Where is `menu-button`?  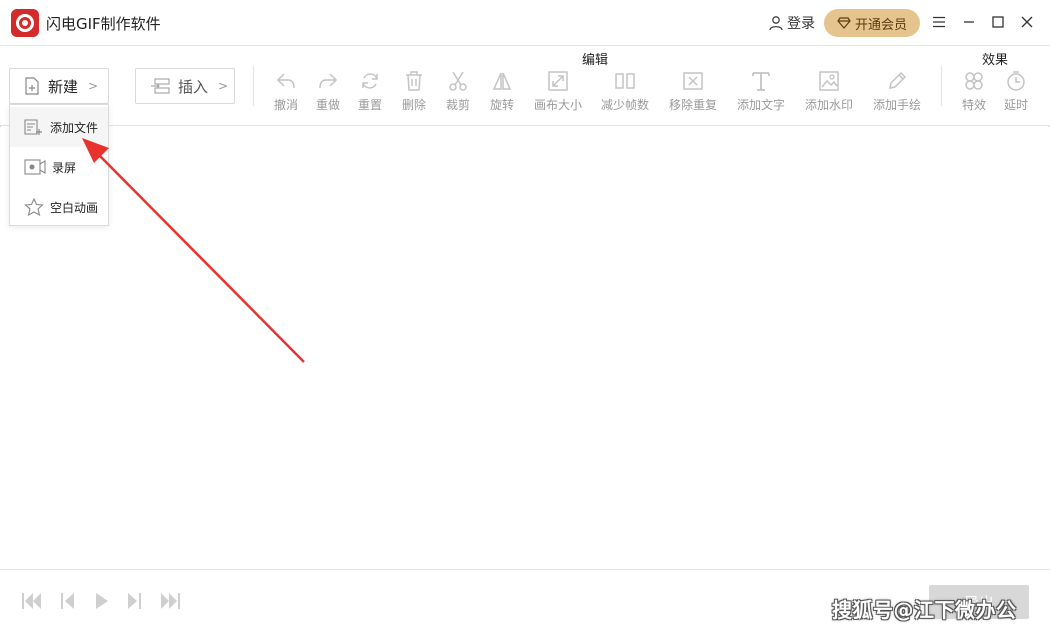
menu-button is located at coordinates (939, 22).